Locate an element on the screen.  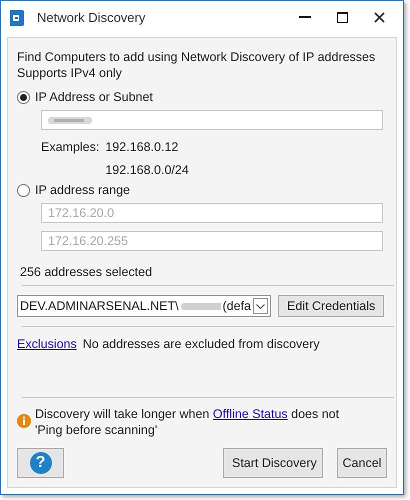
window-title: Network Discovery is located at coordinates (91, 17).